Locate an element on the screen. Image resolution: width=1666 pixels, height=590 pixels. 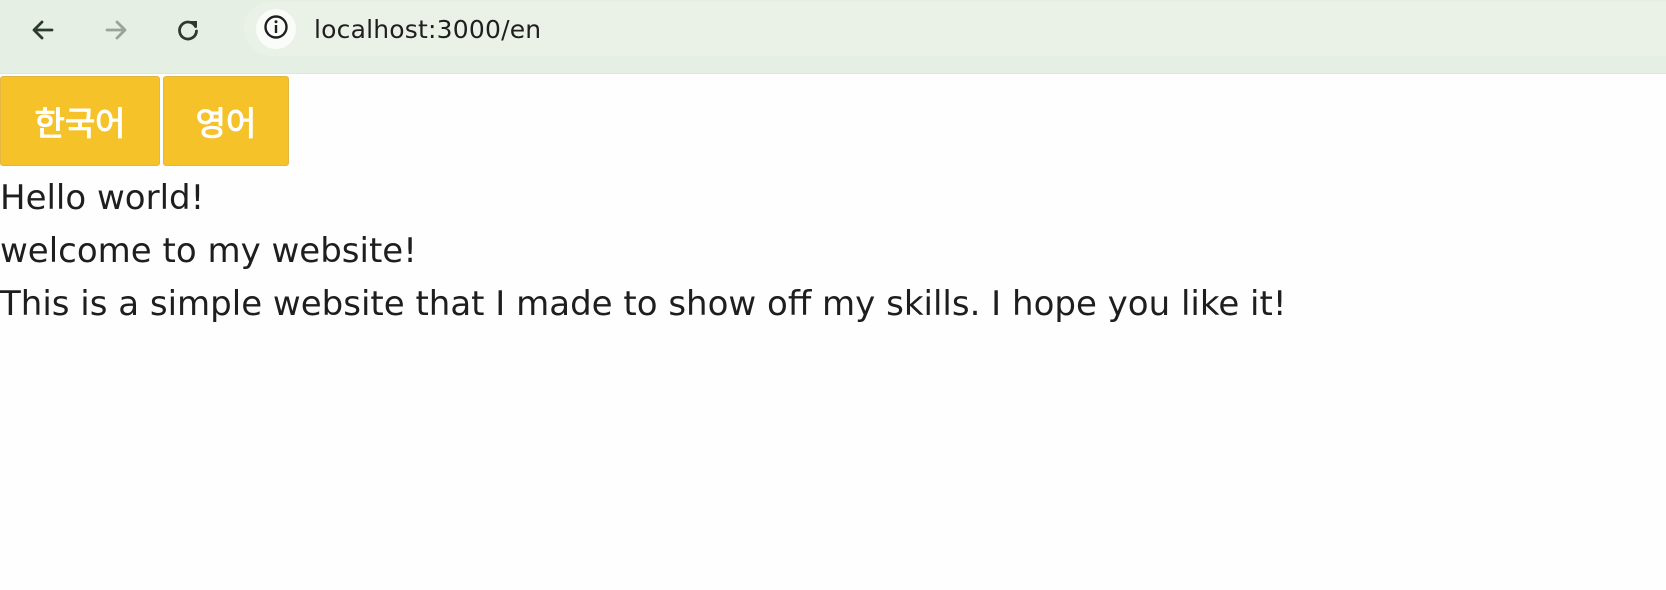
arrow-right-icon is located at coordinates (116, 30).